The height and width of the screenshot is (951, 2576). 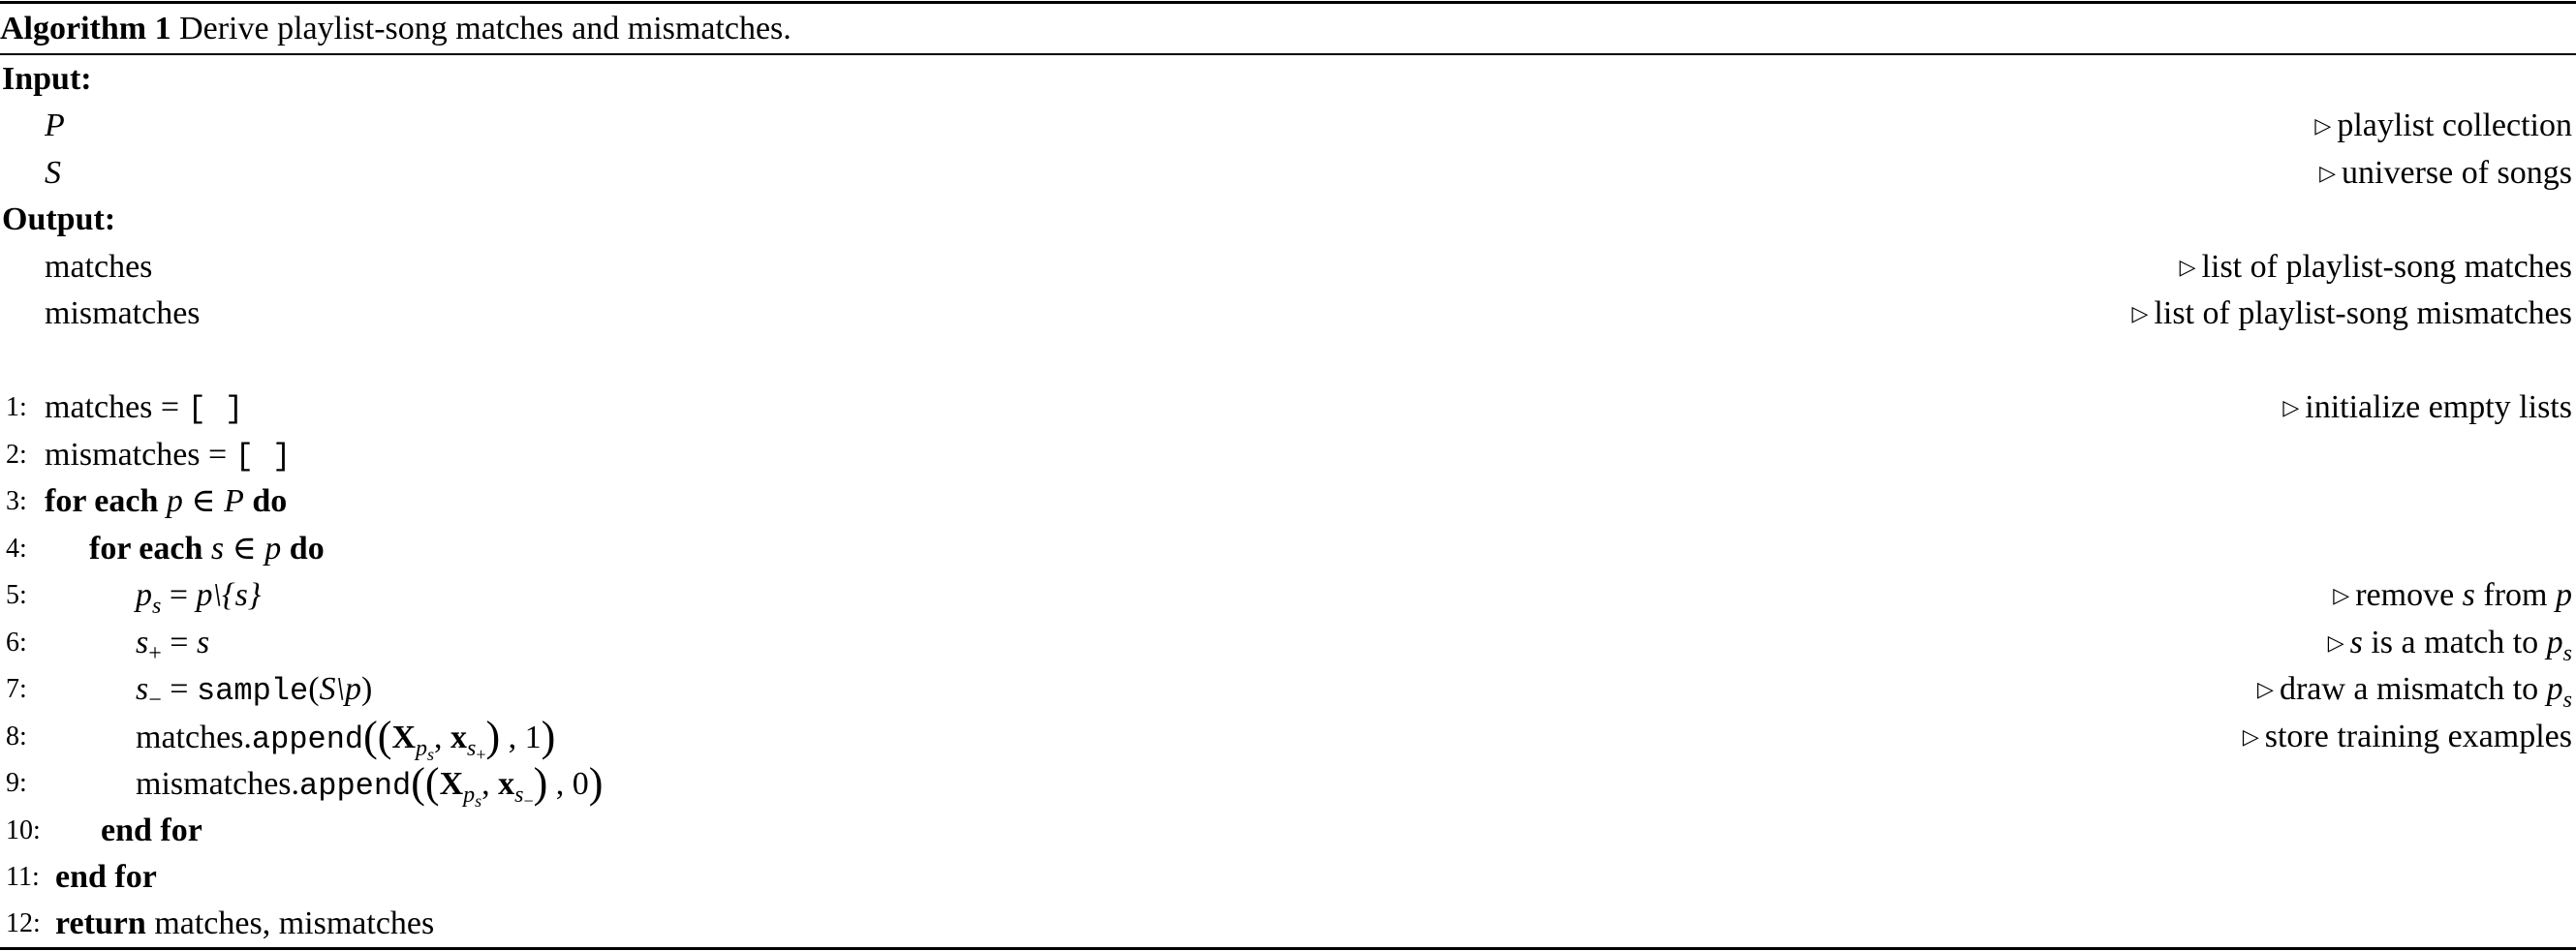 I want to click on input-heading-row: Input:, so click(x=1288, y=79).